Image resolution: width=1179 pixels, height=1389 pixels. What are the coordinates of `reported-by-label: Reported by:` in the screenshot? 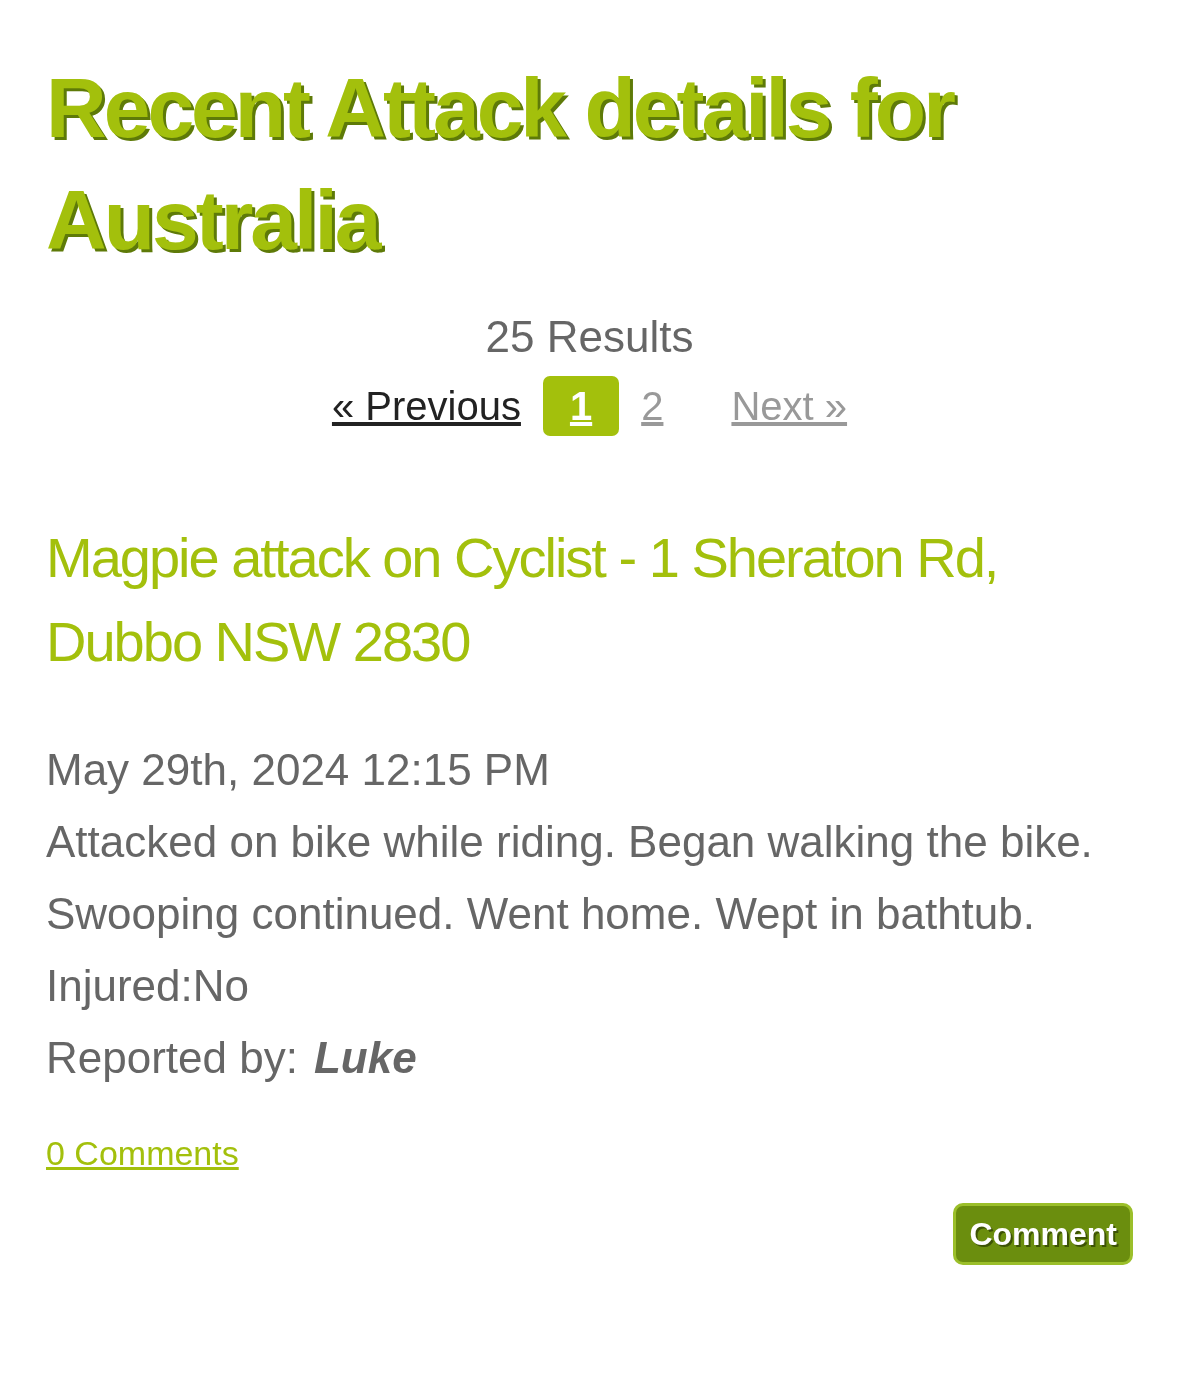 It's located at (172, 1058).